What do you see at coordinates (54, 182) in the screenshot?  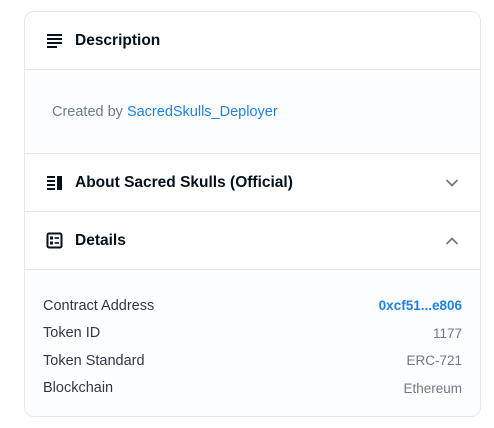 I see `vertical-split-icon` at bounding box center [54, 182].